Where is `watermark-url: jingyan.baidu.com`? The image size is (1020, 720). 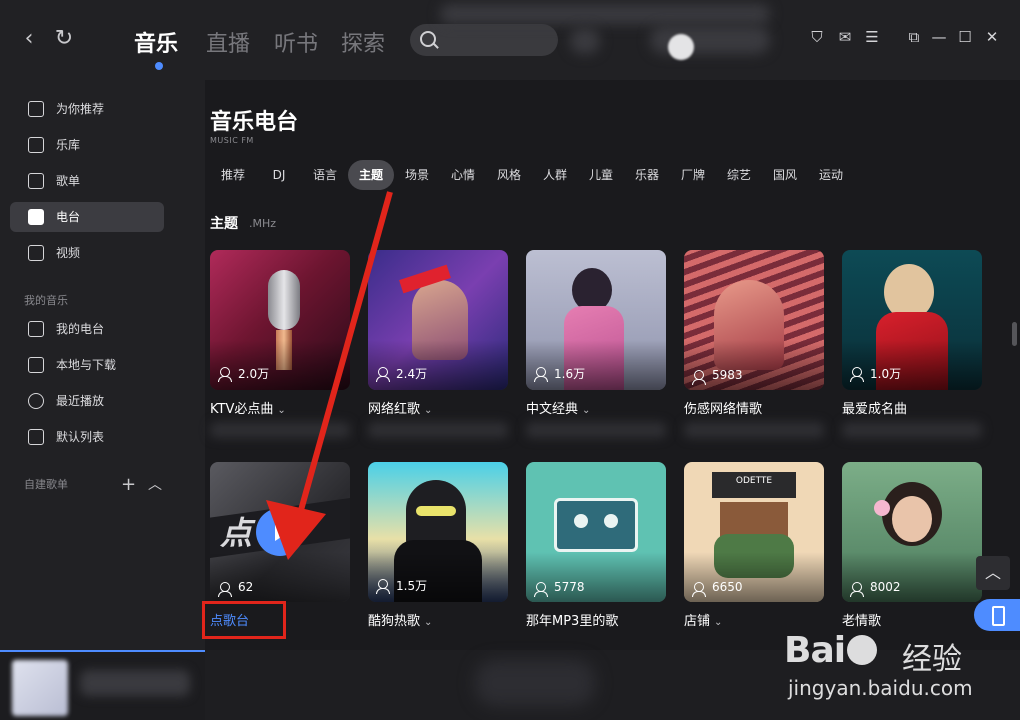 watermark-url: jingyan.baidu.com is located at coordinates (880, 688).